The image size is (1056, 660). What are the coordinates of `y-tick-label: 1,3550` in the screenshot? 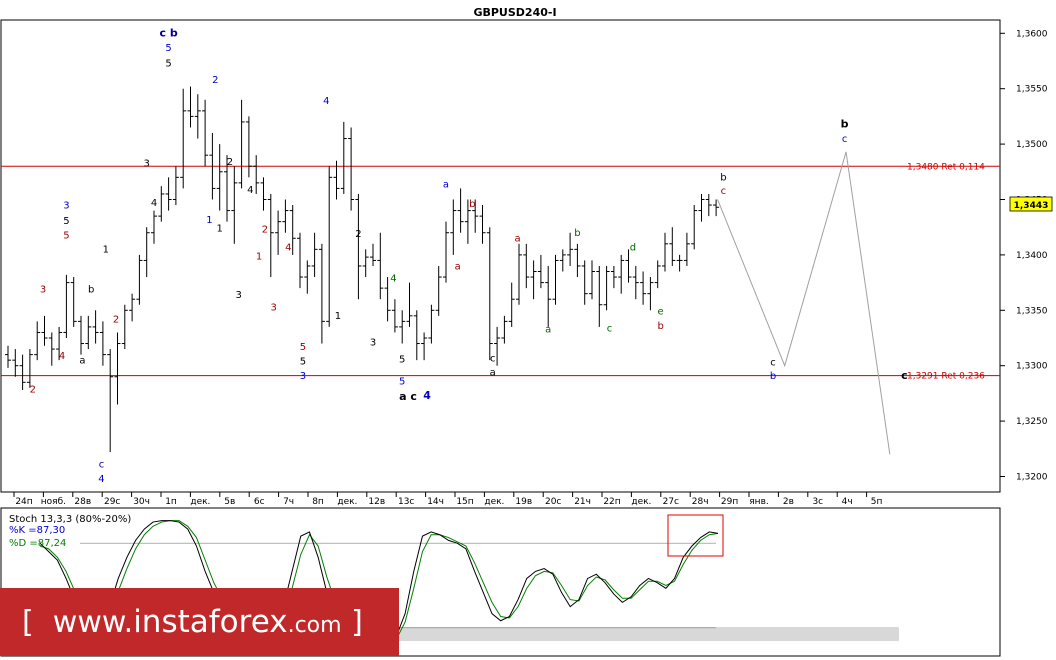 It's located at (1032, 90).